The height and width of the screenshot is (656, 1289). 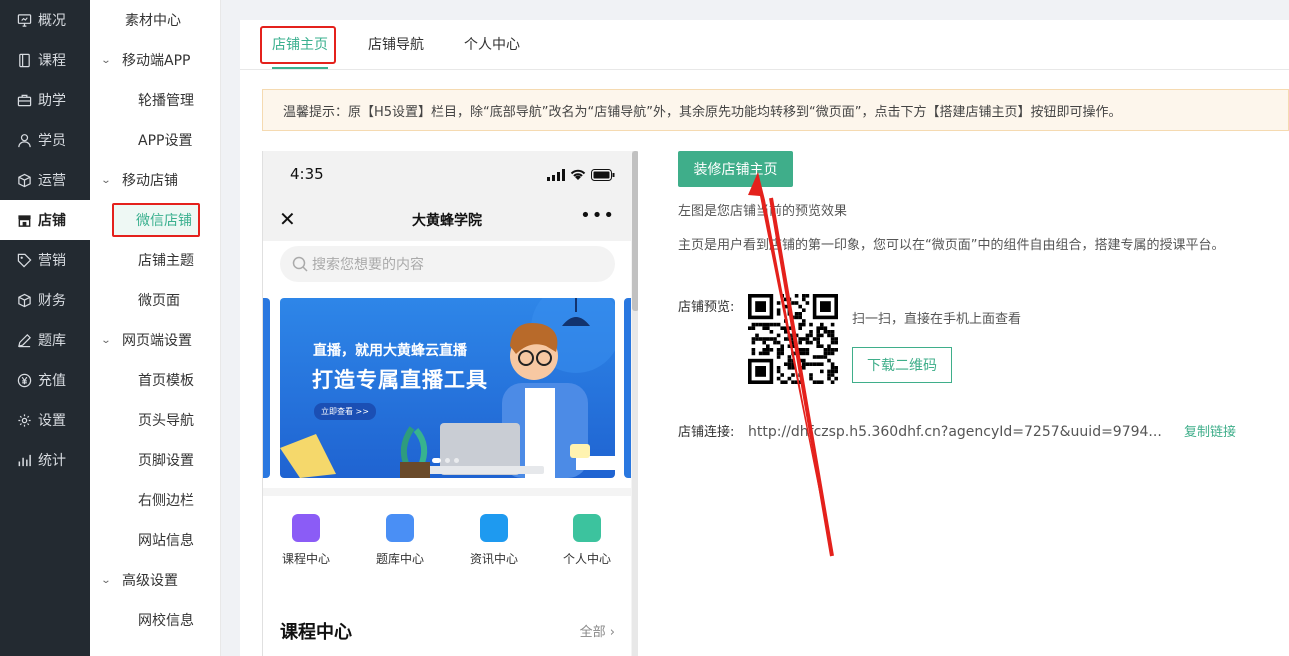 I want to click on sidebar-item-label: APP设置, so click(x=165, y=141).